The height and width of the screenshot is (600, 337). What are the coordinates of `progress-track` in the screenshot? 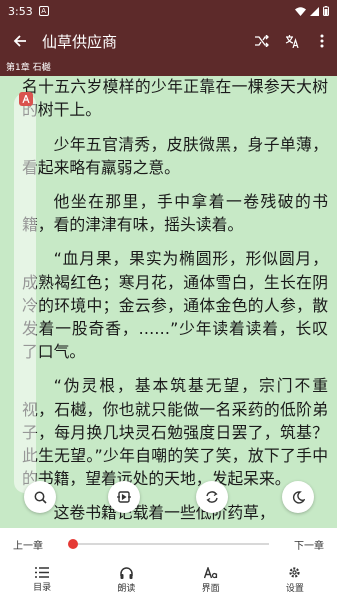 It's located at (171, 544).